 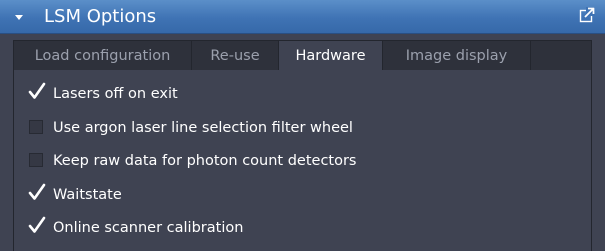 I want to click on option-label: Online scanner calibration, so click(x=148, y=228).